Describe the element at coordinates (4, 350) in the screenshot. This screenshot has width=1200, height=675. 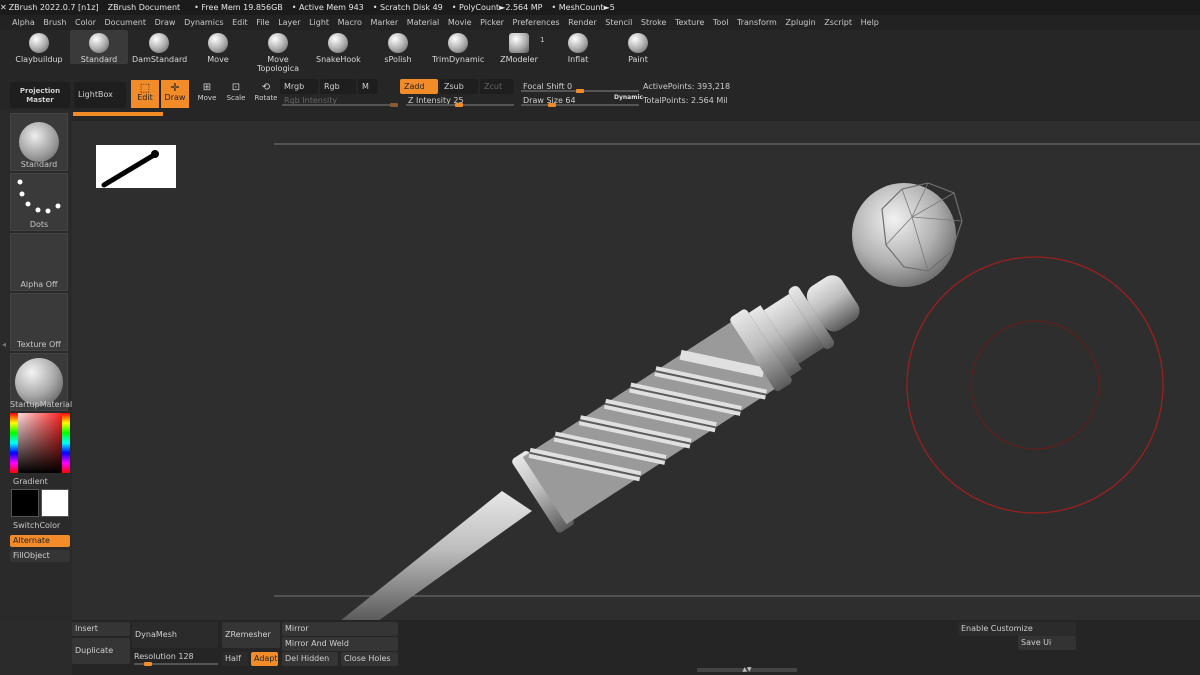
I see `collapse-arrow-icon: ◂` at that location.